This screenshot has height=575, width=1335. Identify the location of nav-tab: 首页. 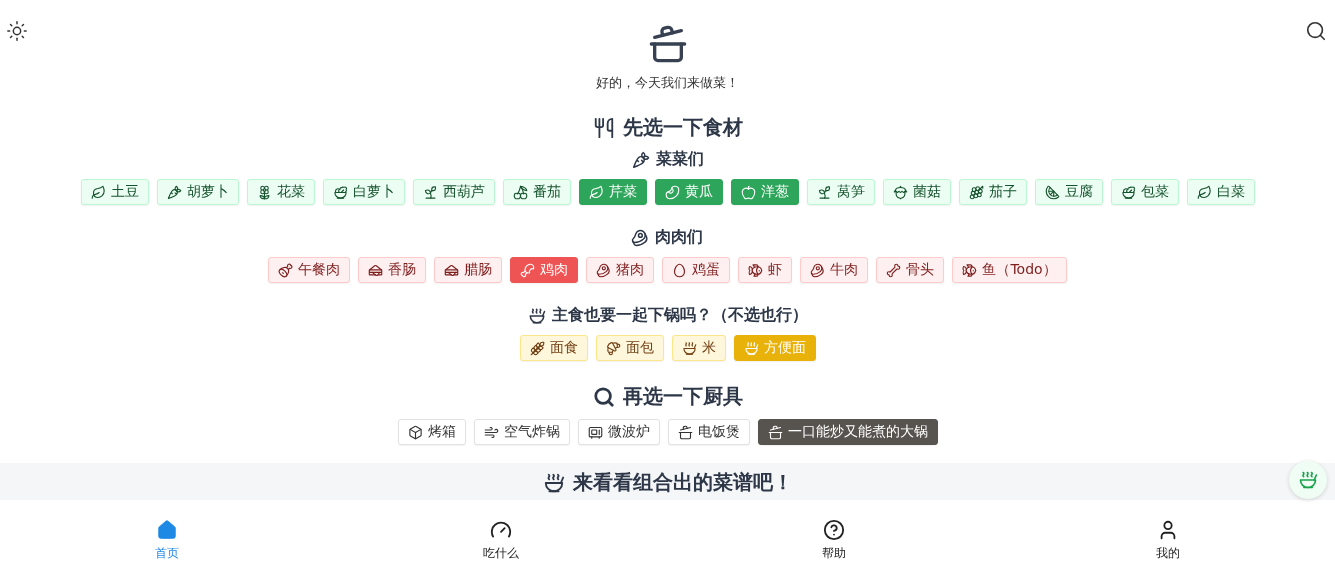
(167, 540).